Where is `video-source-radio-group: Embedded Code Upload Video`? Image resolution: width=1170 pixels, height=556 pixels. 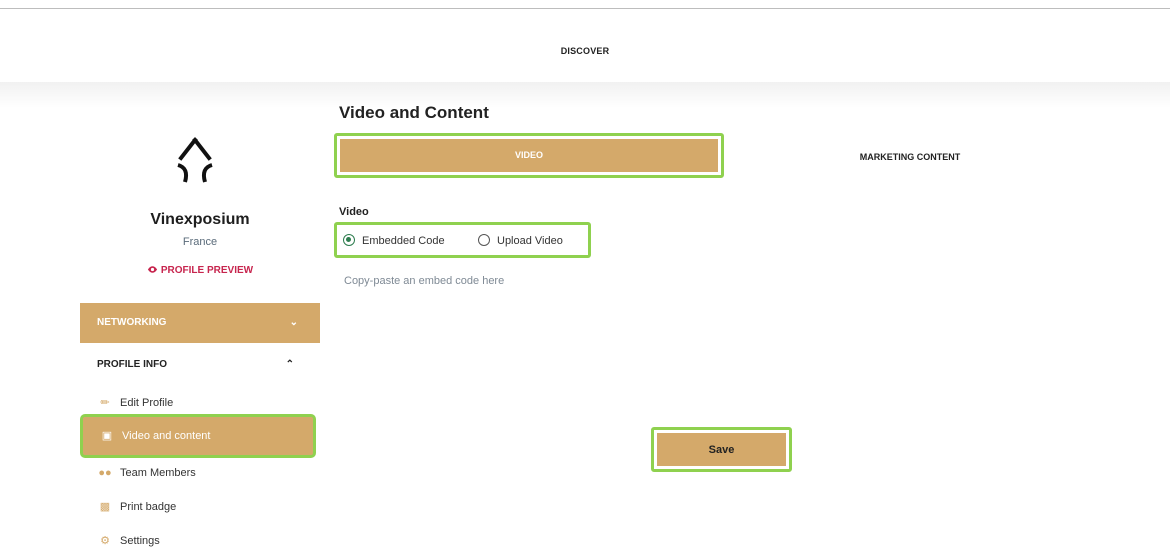
video-source-radio-group: Embedded Code Upload Video is located at coordinates (462, 240).